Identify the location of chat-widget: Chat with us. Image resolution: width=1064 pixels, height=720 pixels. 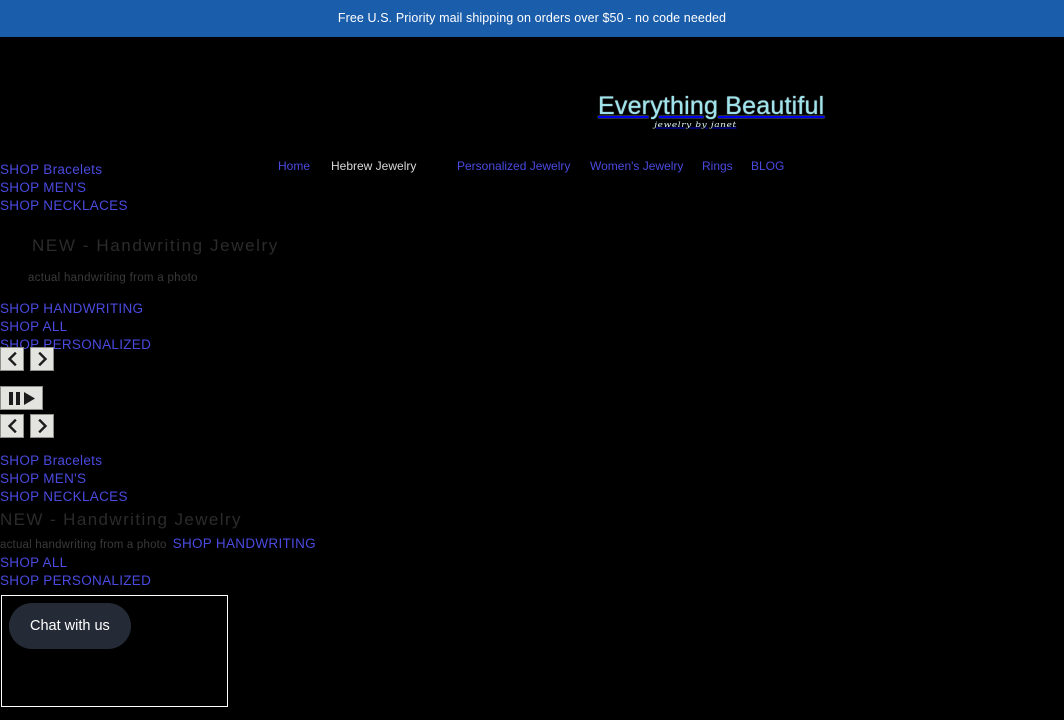
(114, 651).